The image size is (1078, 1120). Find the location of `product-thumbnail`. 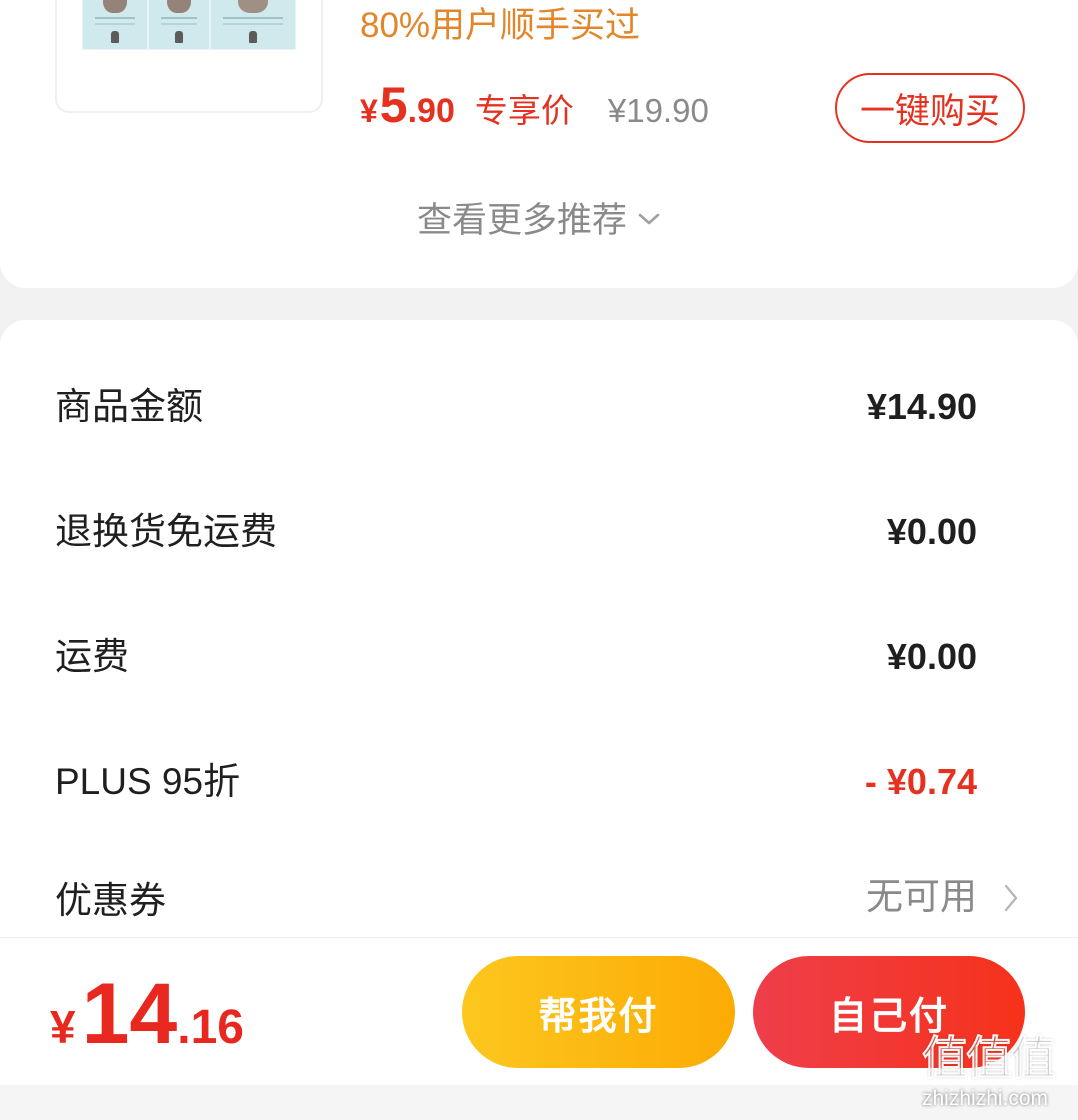

product-thumbnail is located at coordinates (189, 56).